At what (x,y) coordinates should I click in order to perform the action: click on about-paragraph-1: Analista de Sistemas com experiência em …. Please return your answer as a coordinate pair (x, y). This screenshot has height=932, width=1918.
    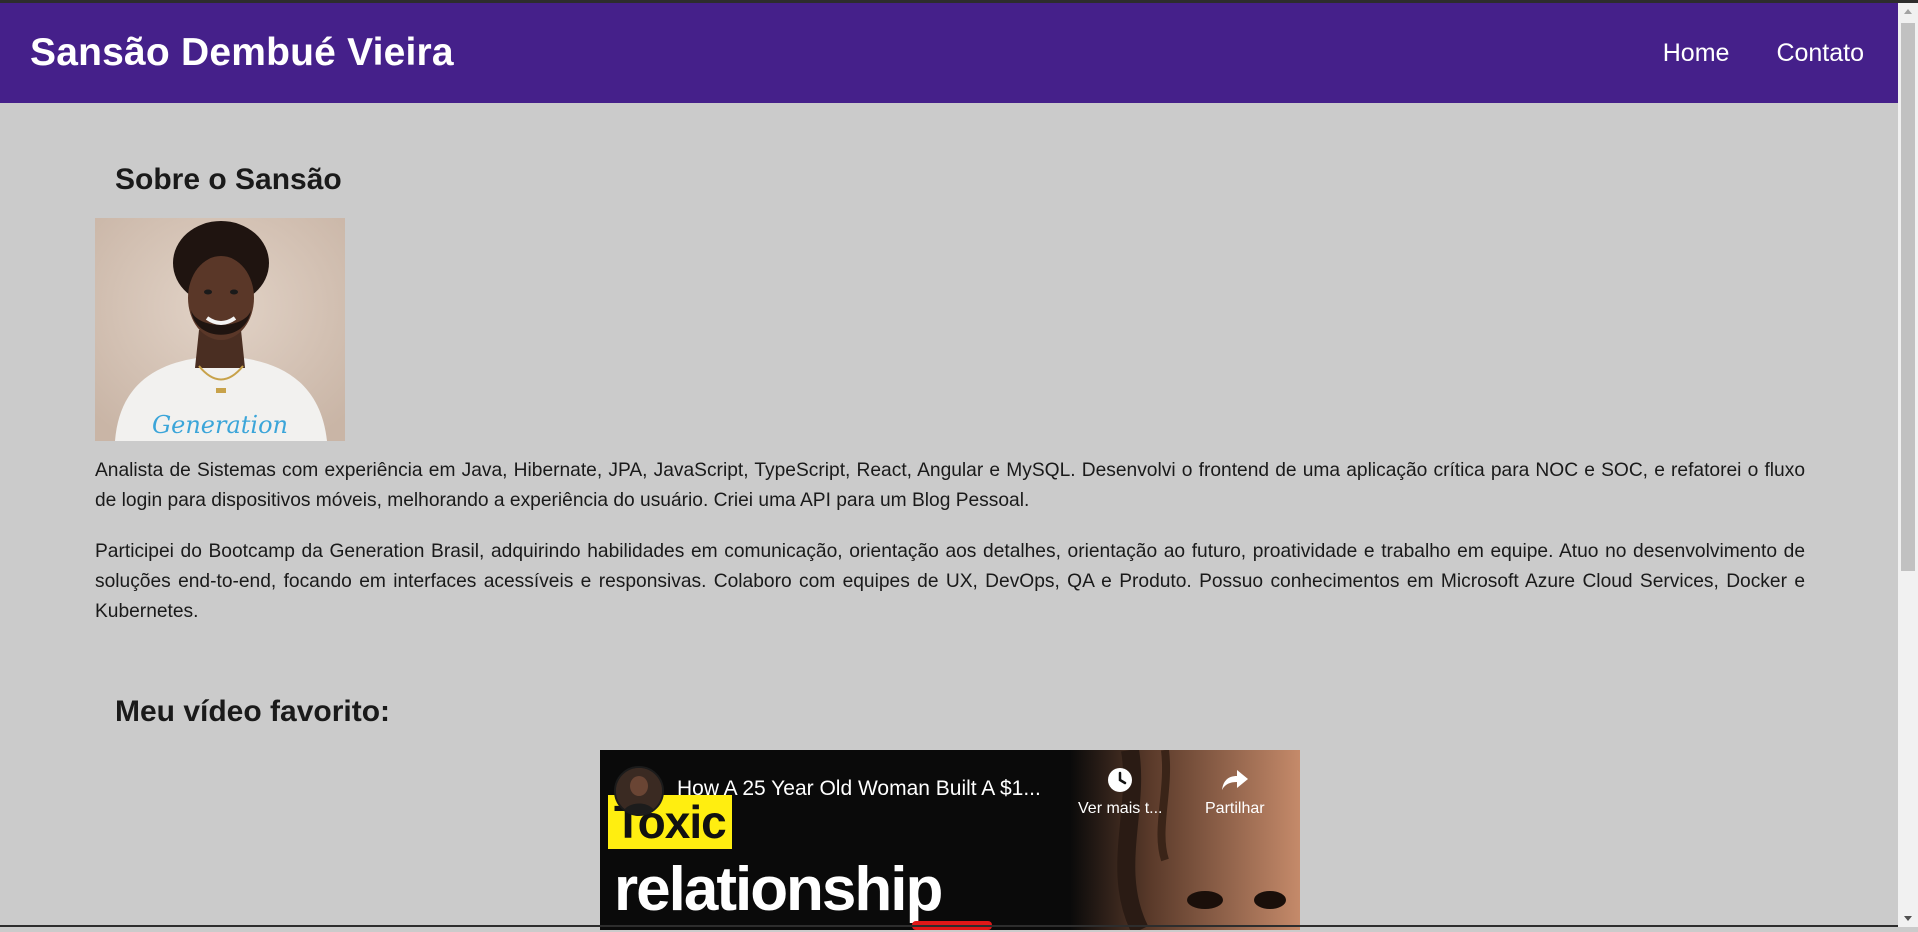
    Looking at the image, I should click on (950, 485).